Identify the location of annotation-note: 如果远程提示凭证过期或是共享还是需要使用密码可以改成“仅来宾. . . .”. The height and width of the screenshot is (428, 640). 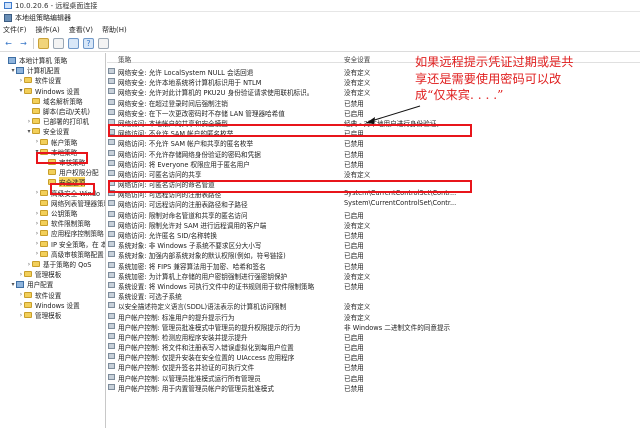
(494, 78).